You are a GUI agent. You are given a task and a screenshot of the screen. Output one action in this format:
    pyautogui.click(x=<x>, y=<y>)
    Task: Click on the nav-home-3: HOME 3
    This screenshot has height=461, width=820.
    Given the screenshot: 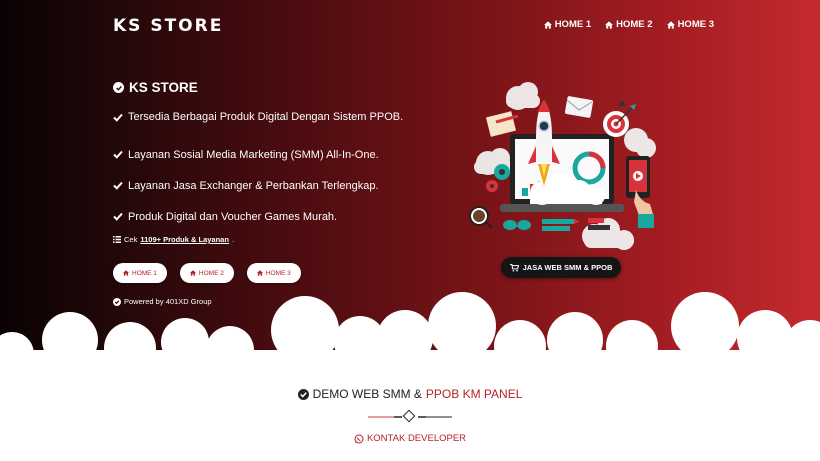 What is the action you would take?
    pyautogui.click(x=690, y=24)
    